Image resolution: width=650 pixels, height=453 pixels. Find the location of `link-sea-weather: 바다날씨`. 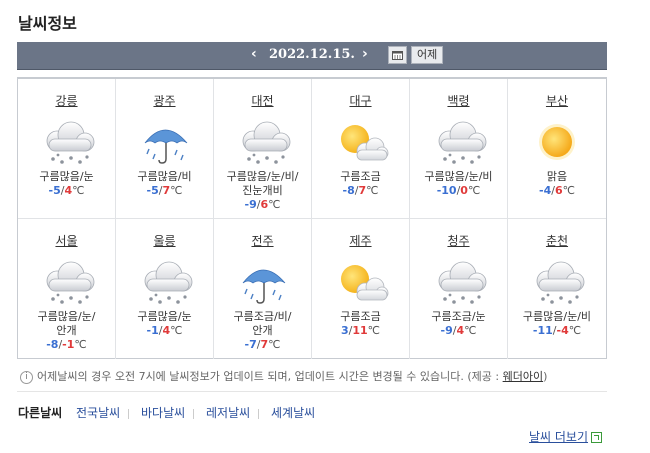

link-sea-weather: 바다날씨 is located at coordinates (163, 413).